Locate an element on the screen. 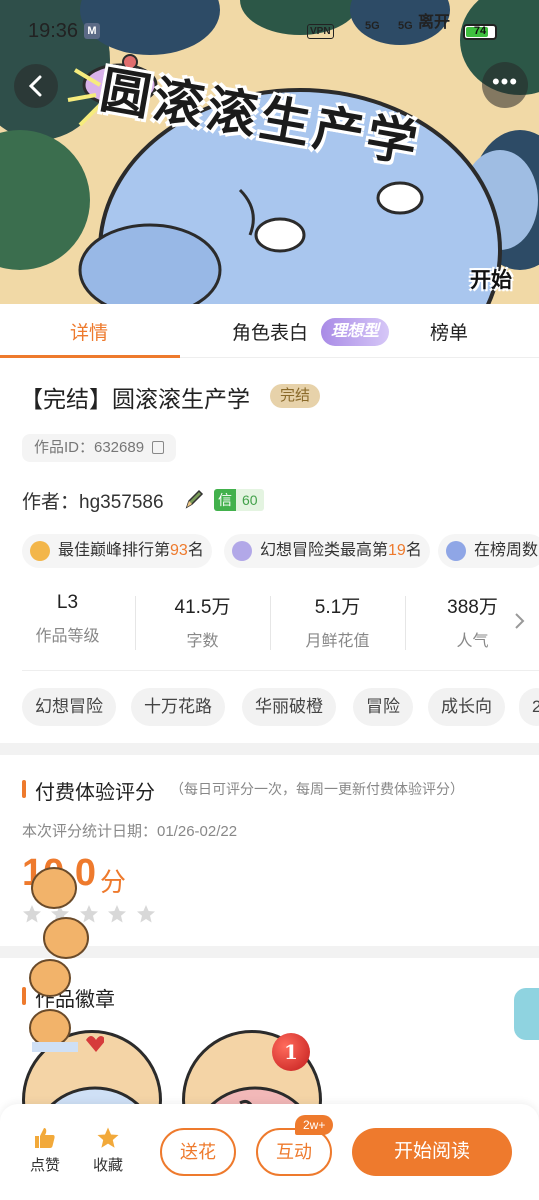 The height and width of the screenshot is (1200, 539). chevron-right-icon is located at coordinates (519, 621).